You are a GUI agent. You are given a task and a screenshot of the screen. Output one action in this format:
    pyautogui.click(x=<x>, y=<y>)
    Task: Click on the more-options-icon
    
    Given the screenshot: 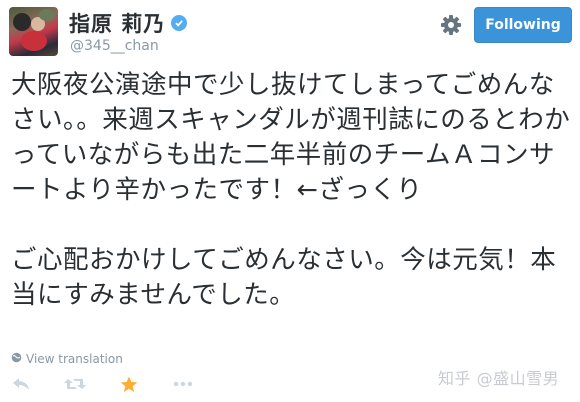 What is the action you would take?
    pyautogui.click(x=183, y=384)
    